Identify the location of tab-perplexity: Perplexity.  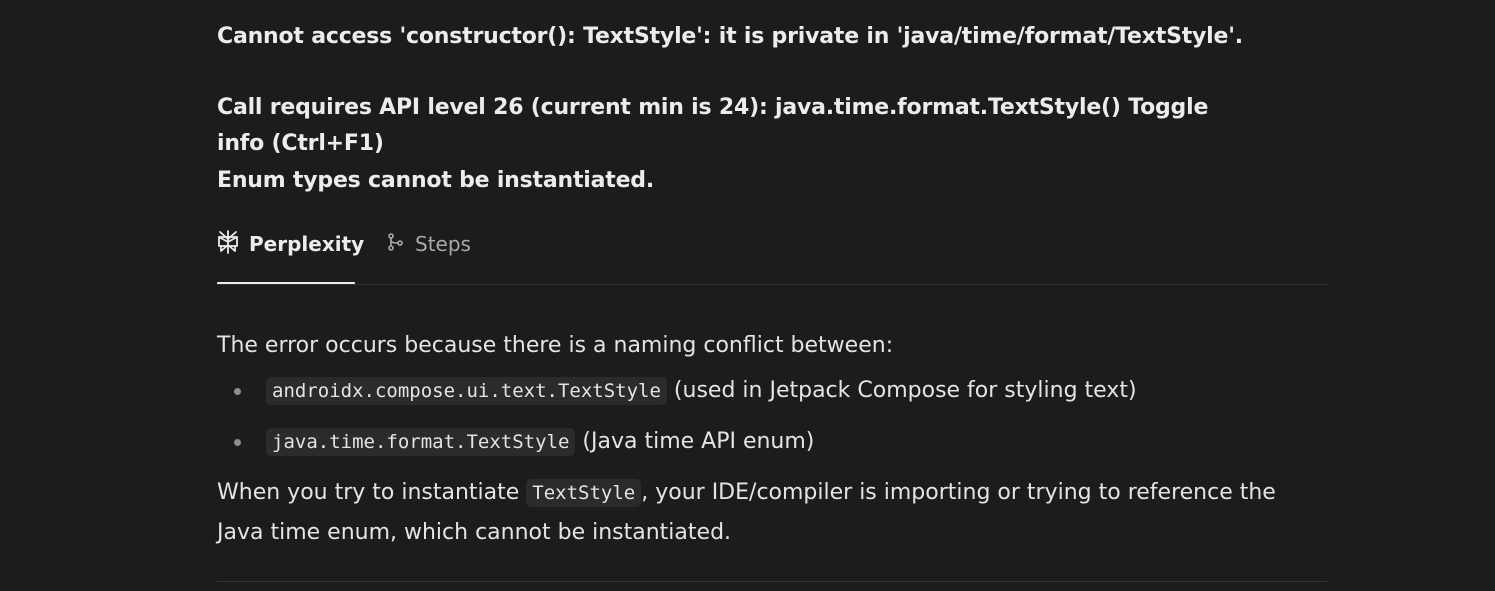
(290, 244).